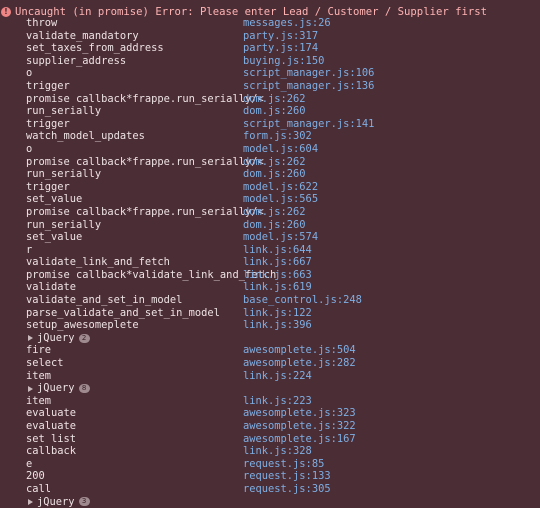 This screenshot has width=540, height=508. I want to click on collapsed-frame-group: jQuery 2, so click(270, 338).